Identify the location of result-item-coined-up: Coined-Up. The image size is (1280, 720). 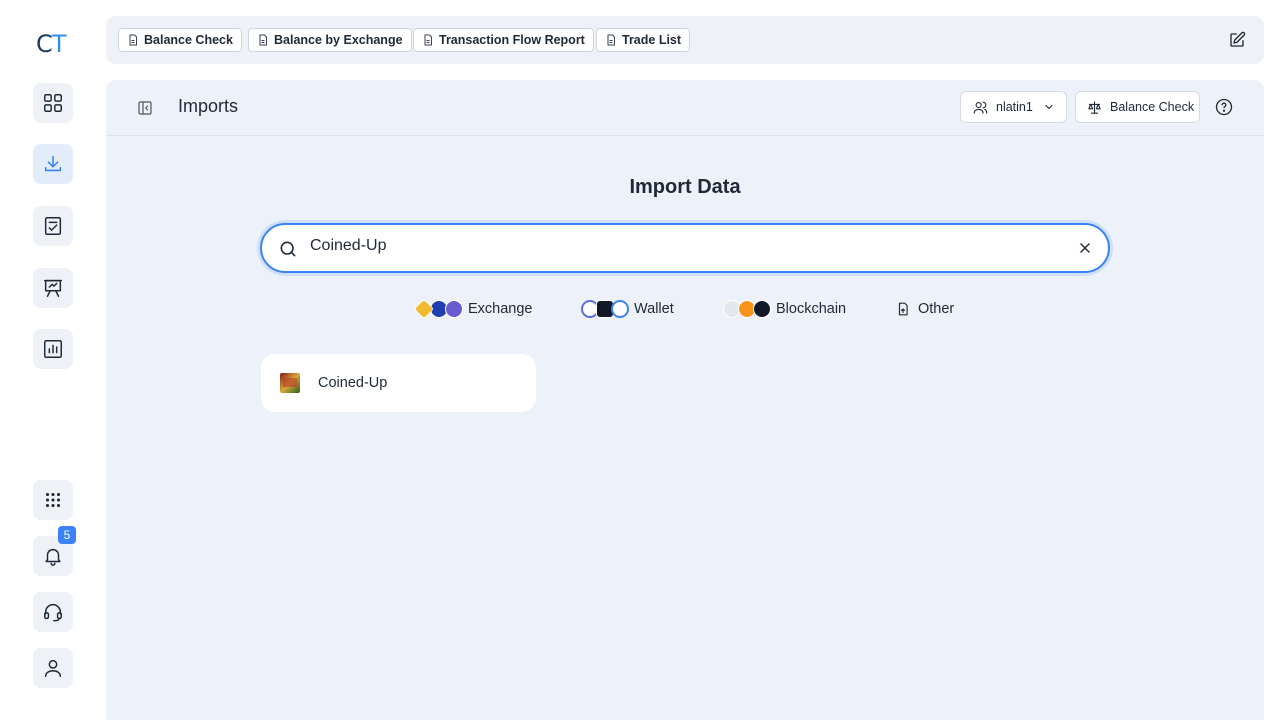
(398, 383).